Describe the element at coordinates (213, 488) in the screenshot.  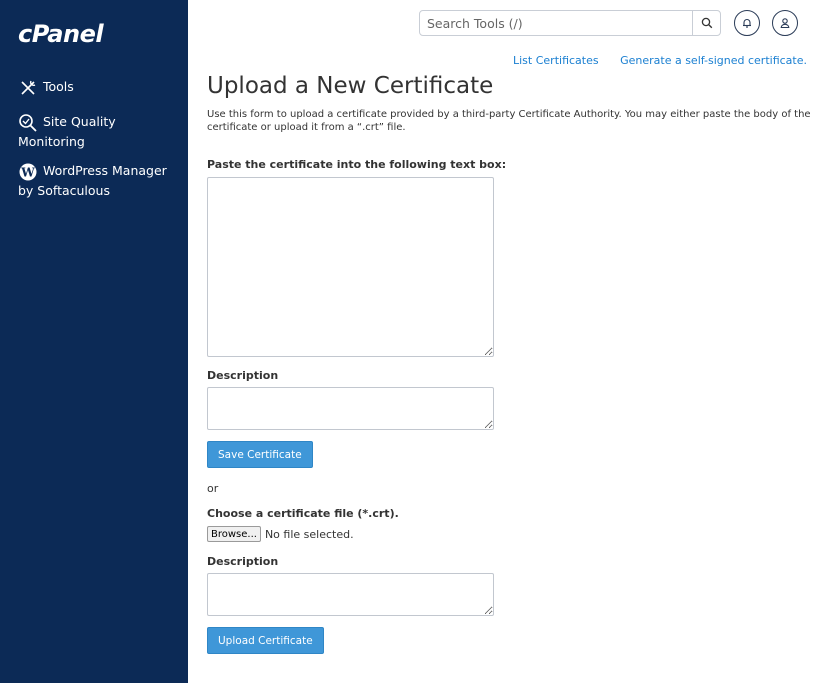
I see `or-separator: or` at that location.